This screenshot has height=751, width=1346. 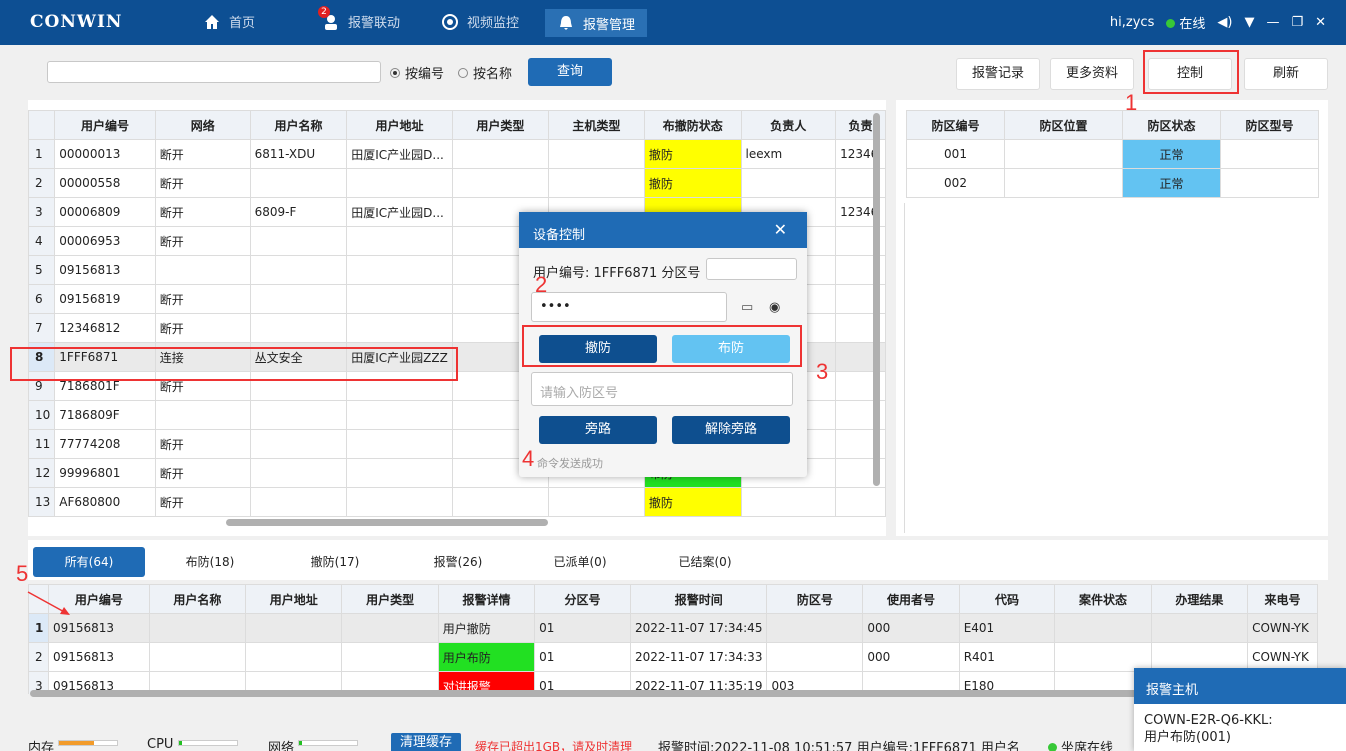 What do you see at coordinates (541, 284) in the screenshot?
I see `annotation-number: 2` at bounding box center [541, 284].